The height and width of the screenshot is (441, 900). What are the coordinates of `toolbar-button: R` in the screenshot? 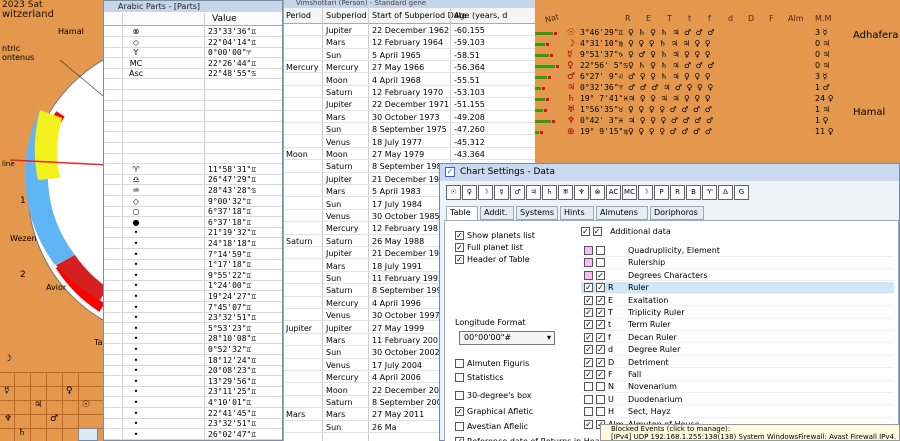 It's located at (677, 192).